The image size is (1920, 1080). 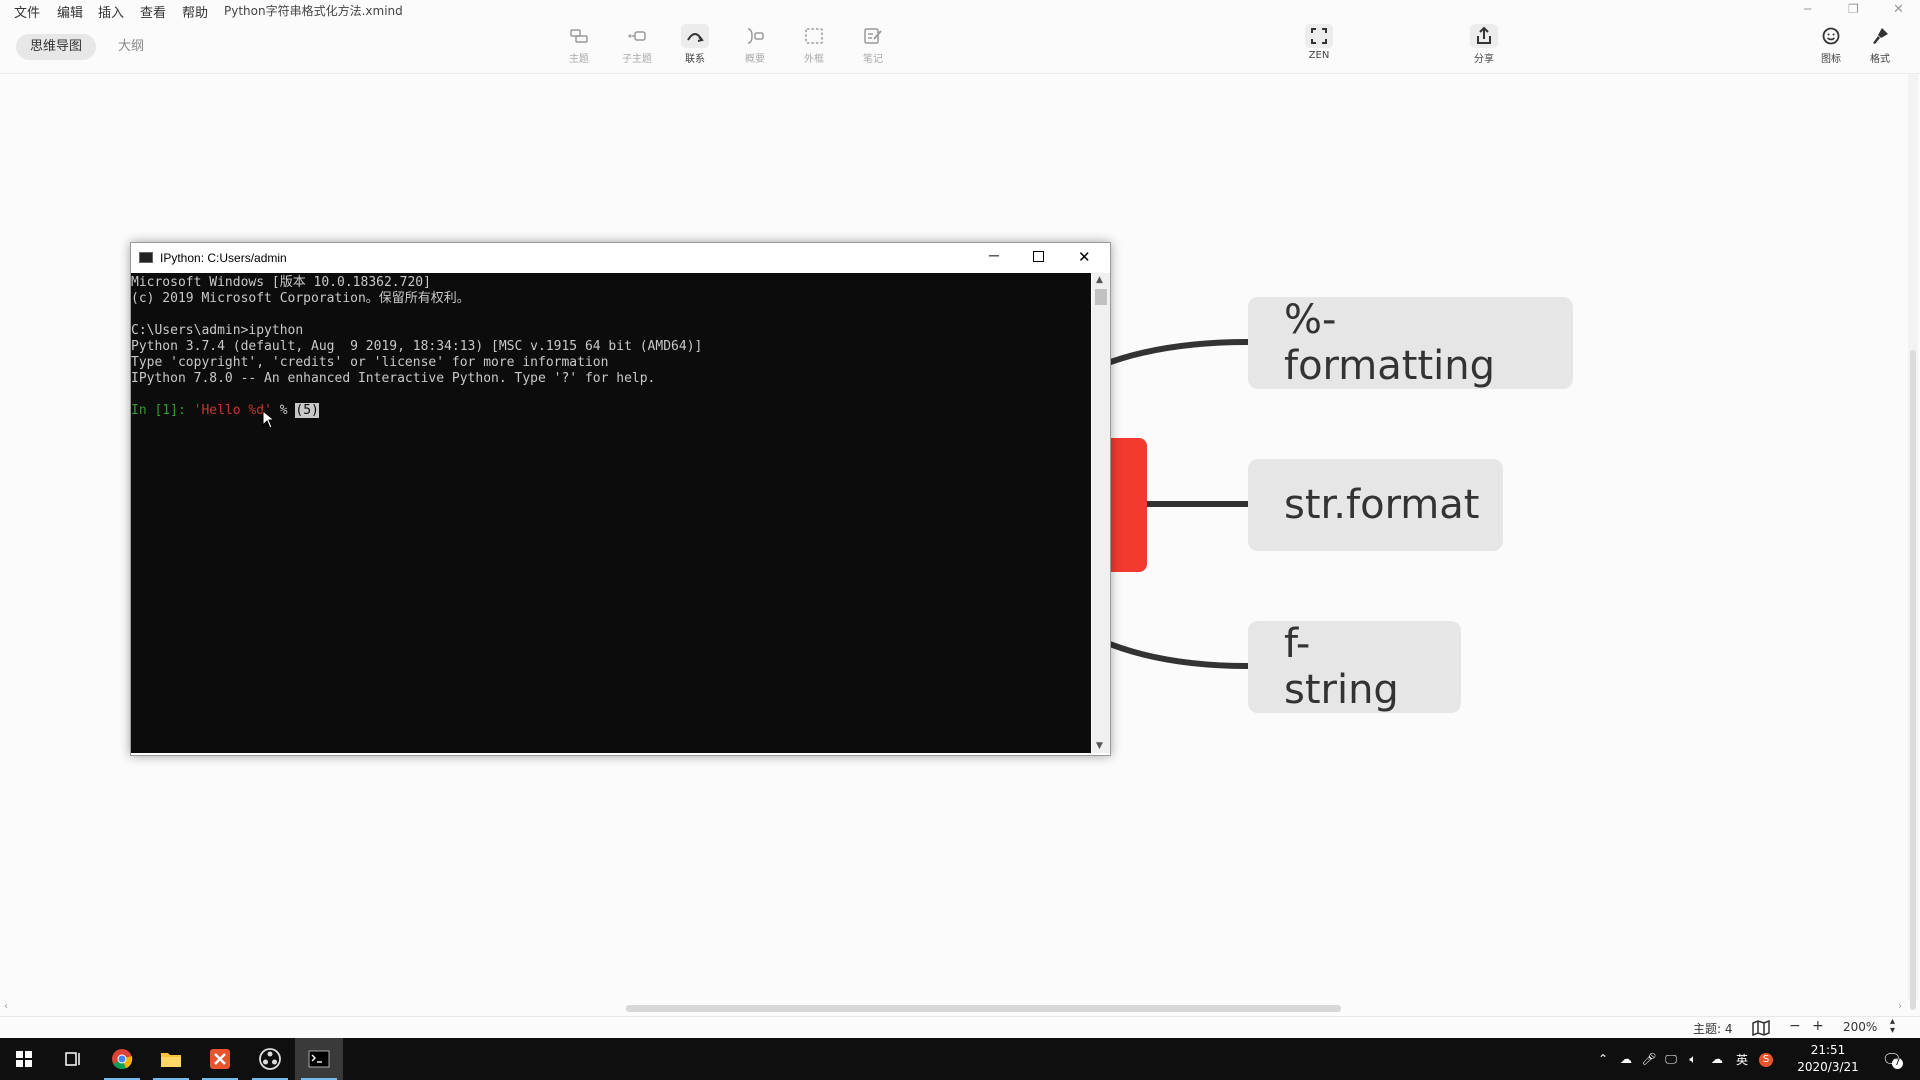 What do you see at coordinates (1484, 59) in the screenshot?
I see `share-label: 分享` at bounding box center [1484, 59].